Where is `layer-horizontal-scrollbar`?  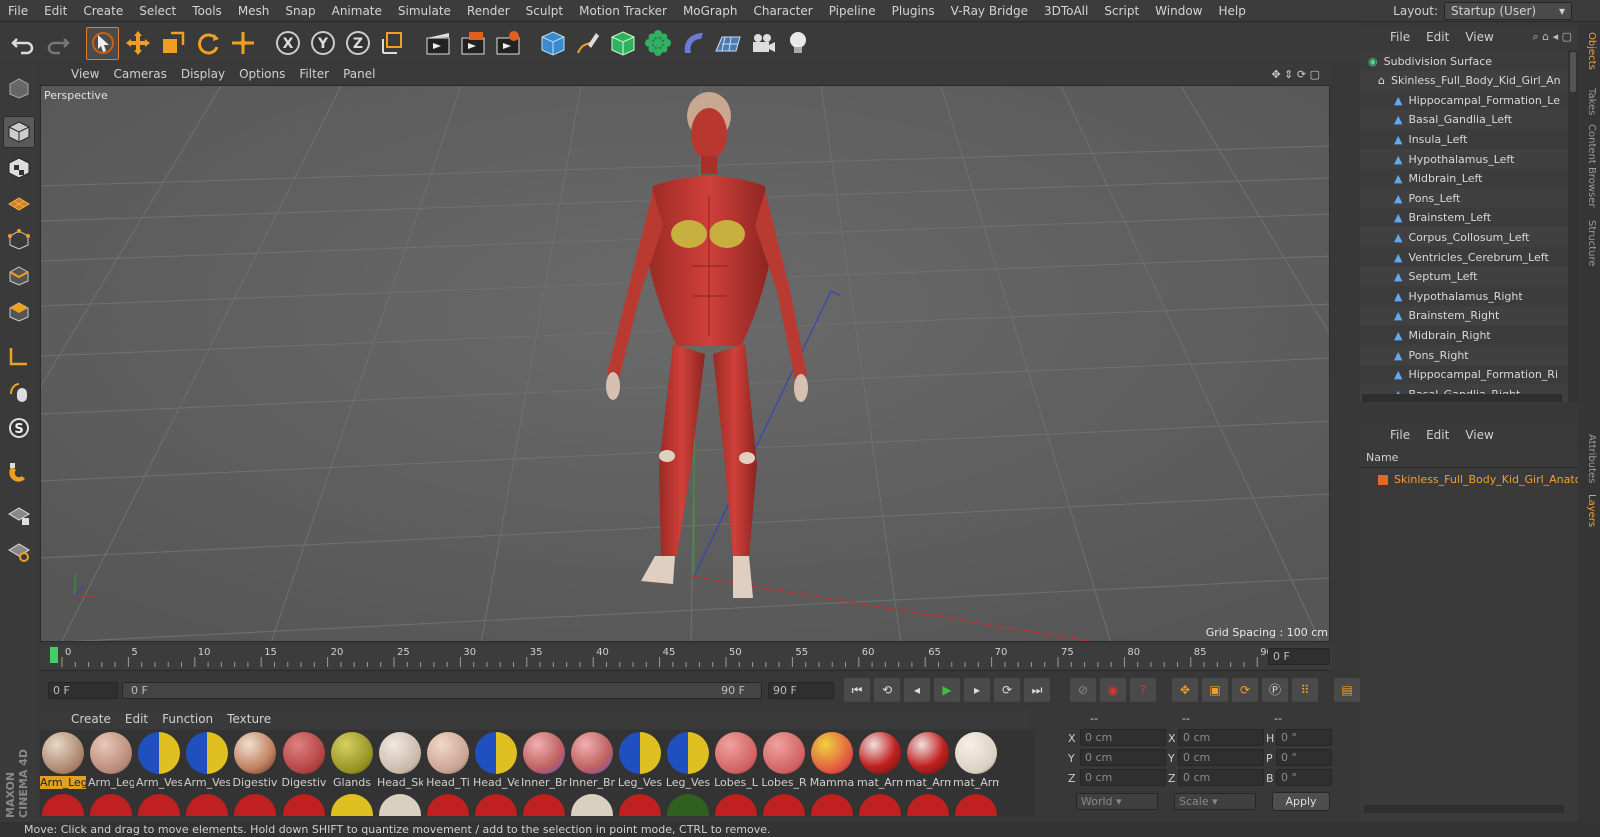
layer-horizontal-scrollbar is located at coordinates (1464, 809).